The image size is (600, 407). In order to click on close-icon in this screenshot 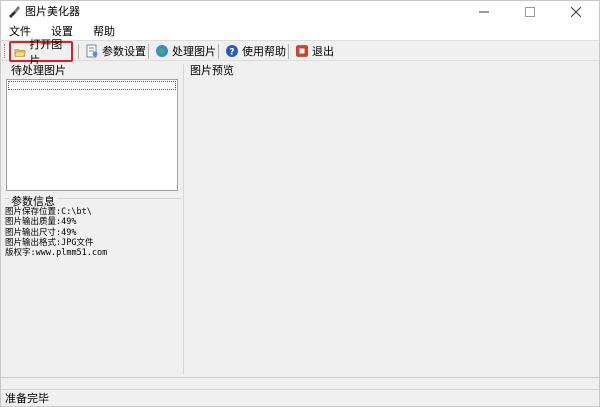, I will do `click(576, 12)`.